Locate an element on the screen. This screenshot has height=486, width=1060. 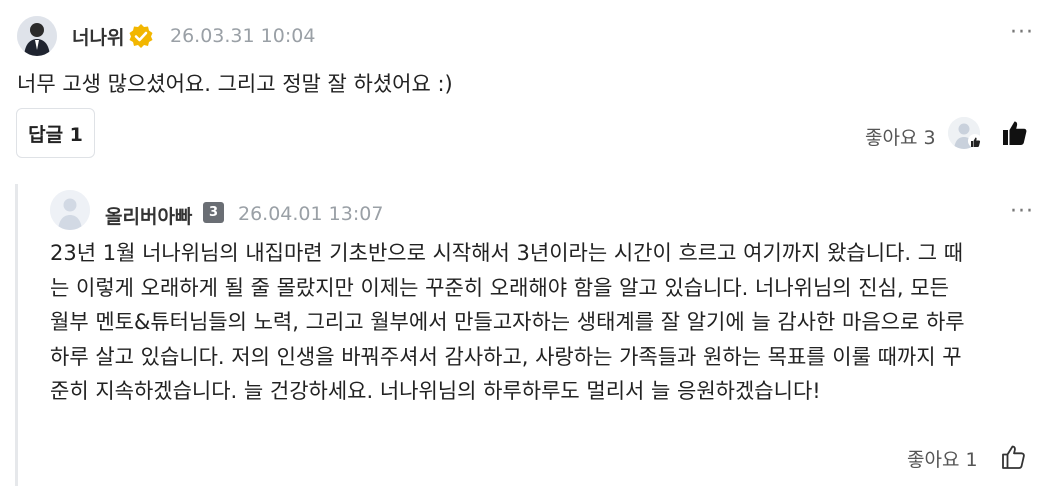
thumbs-up-filled-icon is located at coordinates (1015, 133).